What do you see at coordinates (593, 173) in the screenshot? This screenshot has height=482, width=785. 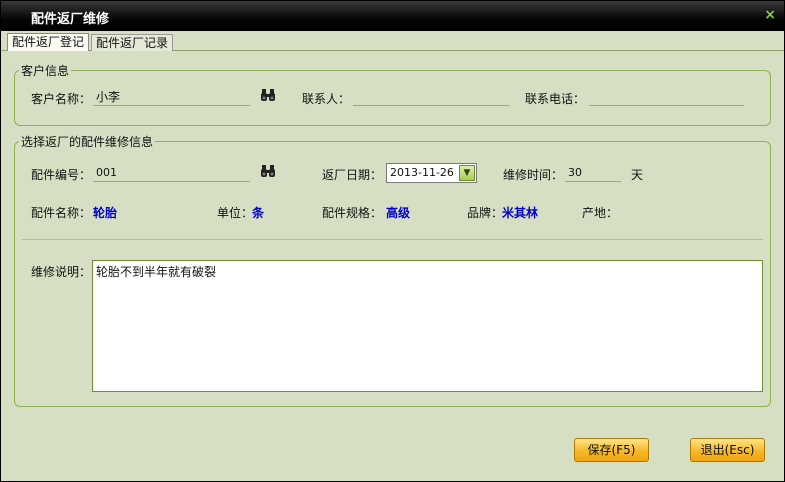 I see `repair-time-input` at bounding box center [593, 173].